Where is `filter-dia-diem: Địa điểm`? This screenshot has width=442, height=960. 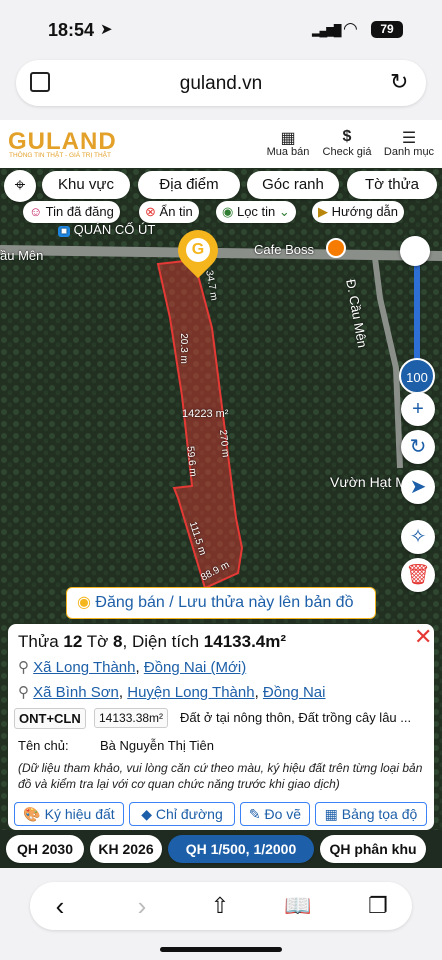 filter-dia-diem: Địa điểm is located at coordinates (189, 185).